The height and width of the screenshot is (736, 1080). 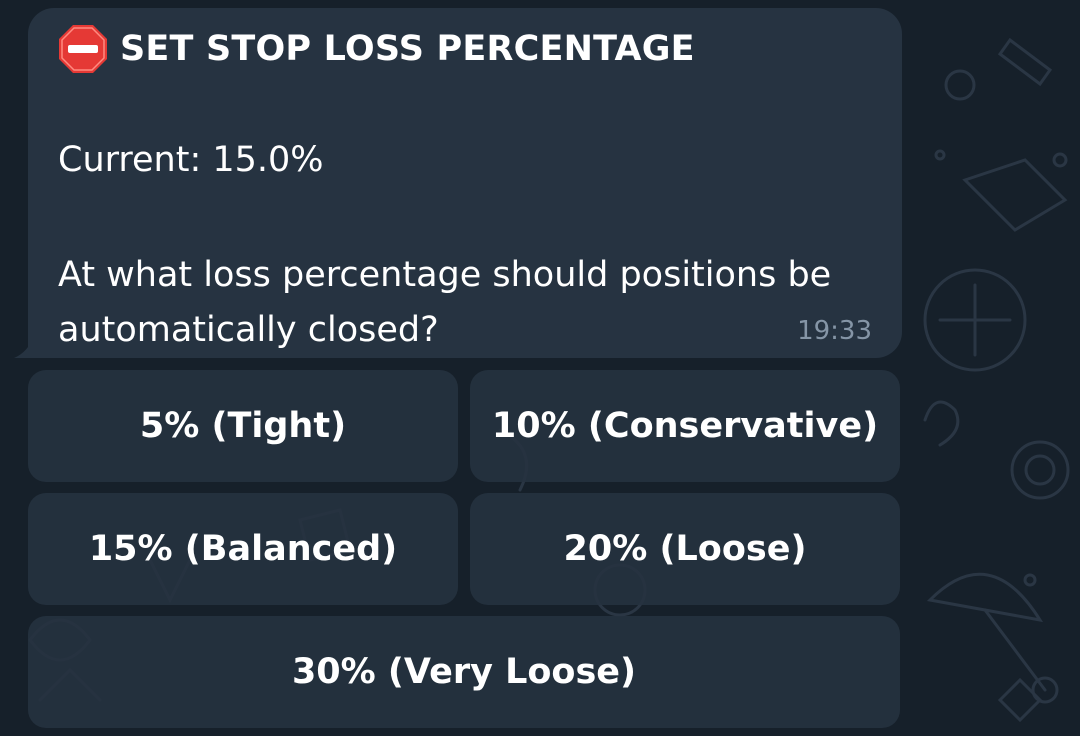 What do you see at coordinates (685, 426) in the screenshot?
I see `option-button-10-conservative: 10% (Conservative)` at bounding box center [685, 426].